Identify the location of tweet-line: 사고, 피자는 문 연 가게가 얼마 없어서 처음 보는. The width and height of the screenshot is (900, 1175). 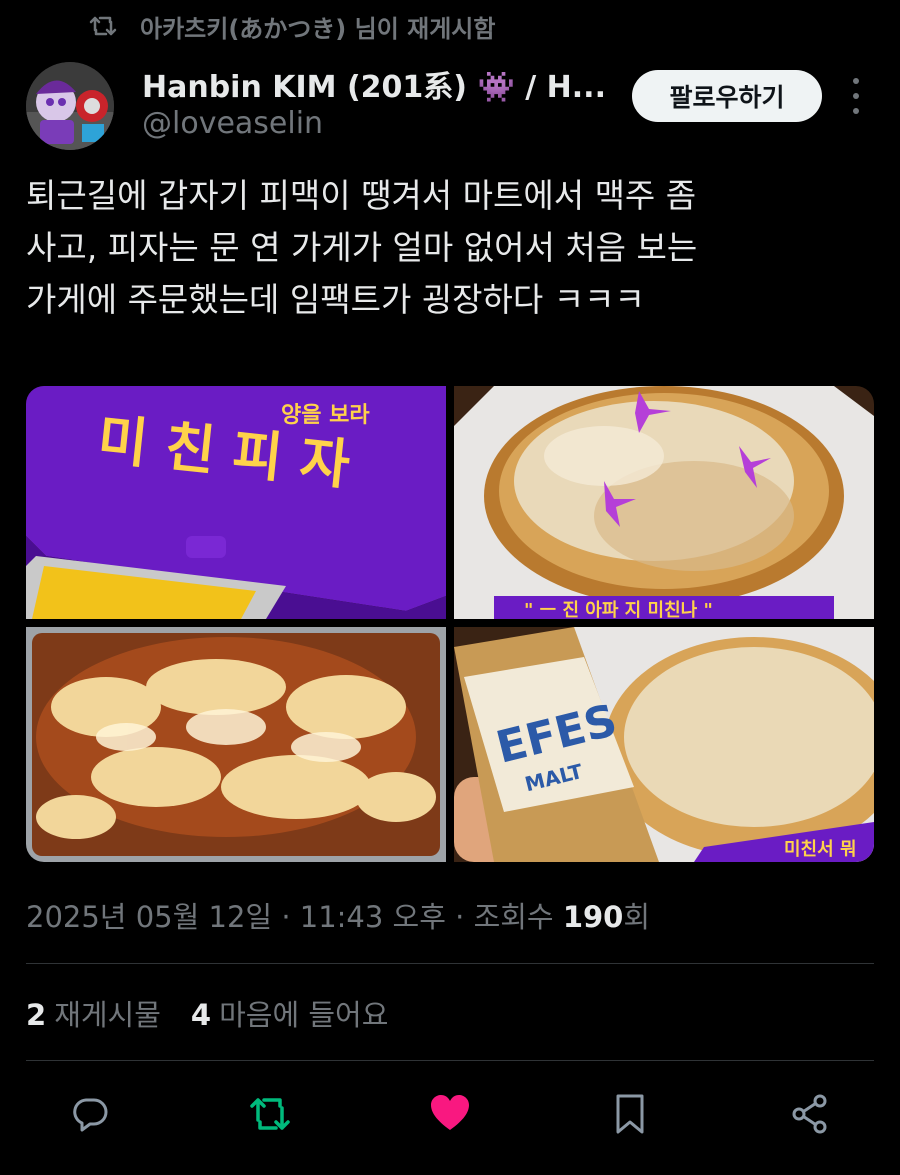
(362, 247).